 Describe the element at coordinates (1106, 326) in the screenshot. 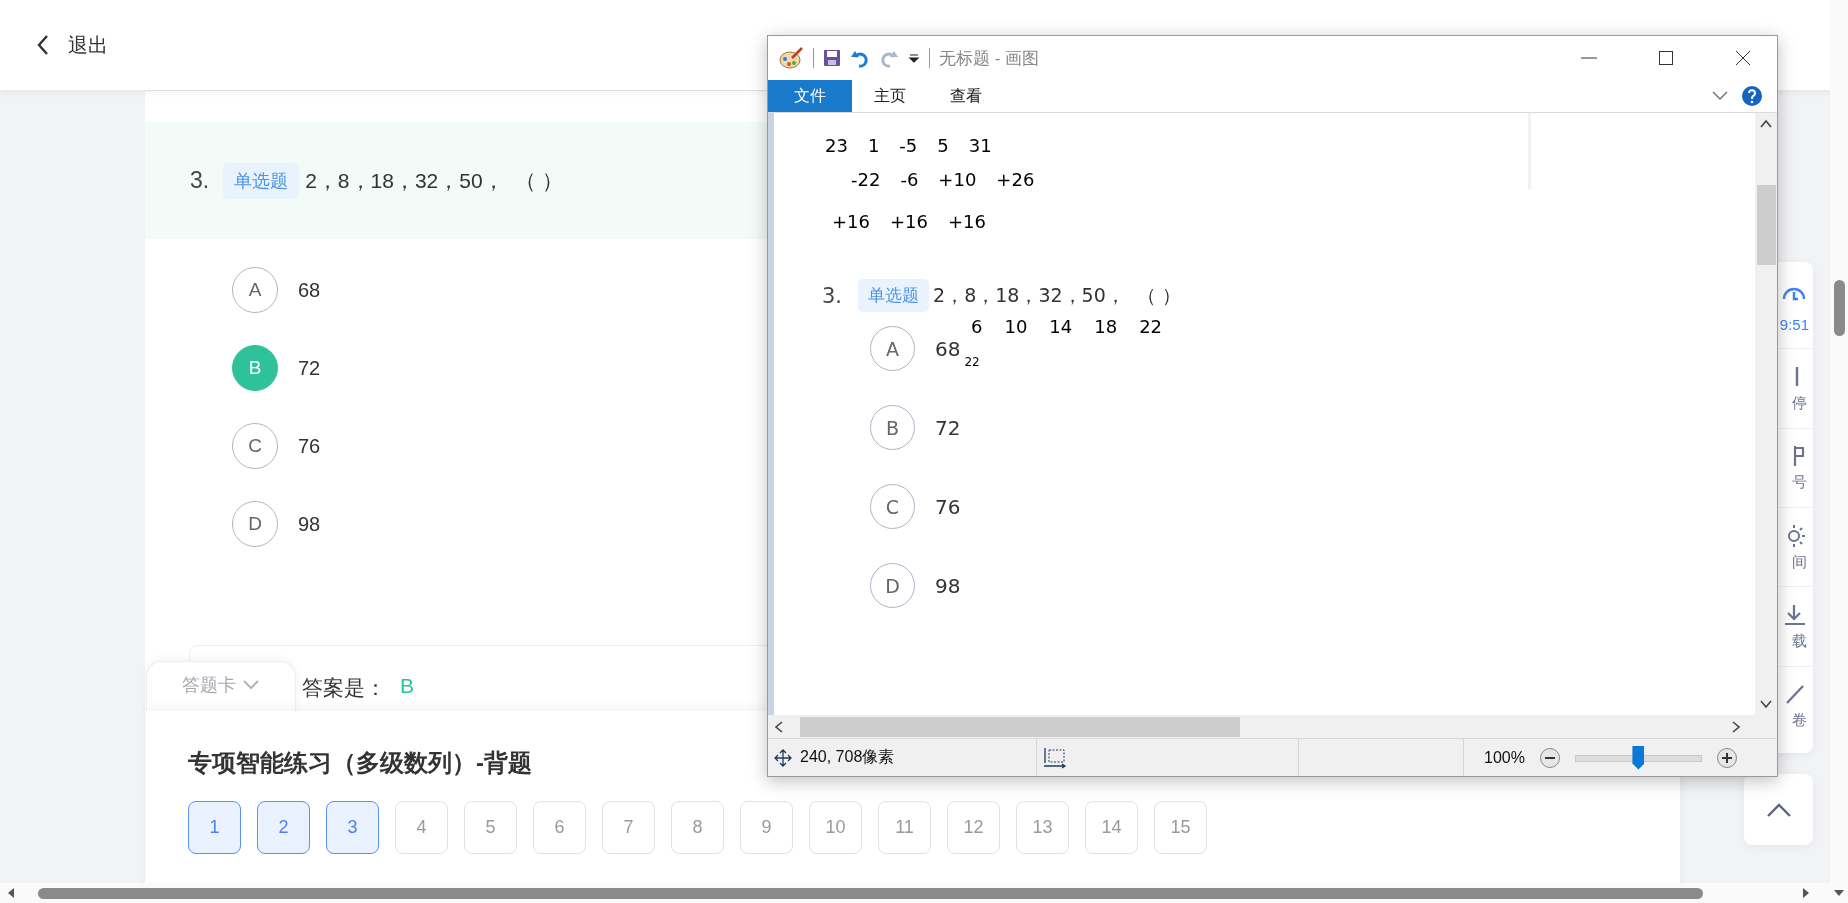

I see `handwritten-number: 18` at that location.